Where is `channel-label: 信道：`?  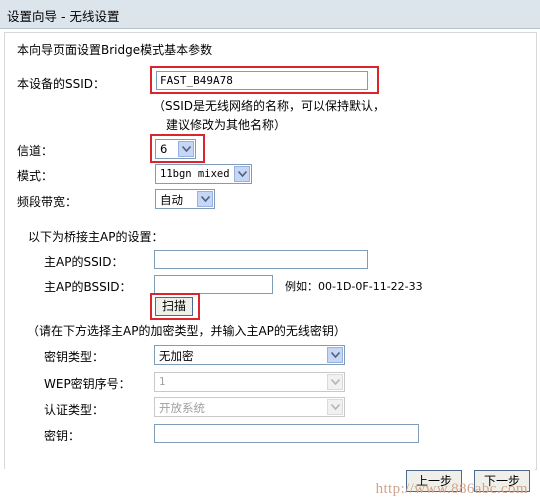
channel-label: 信道： is located at coordinates (35, 151).